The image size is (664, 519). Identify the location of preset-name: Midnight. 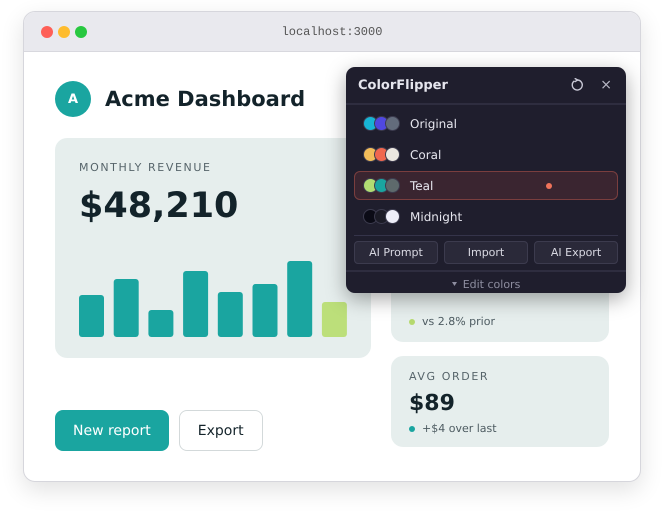
(437, 217).